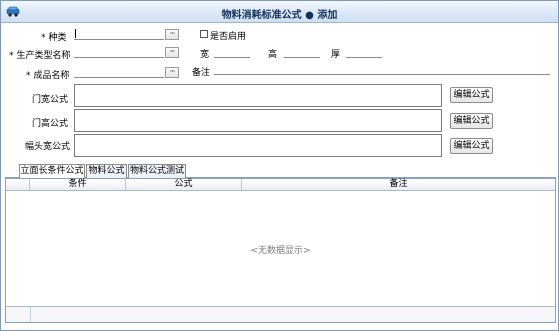 This screenshot has height=331, width=559. I want to click on grid-header-indicator, so click(18, 185).